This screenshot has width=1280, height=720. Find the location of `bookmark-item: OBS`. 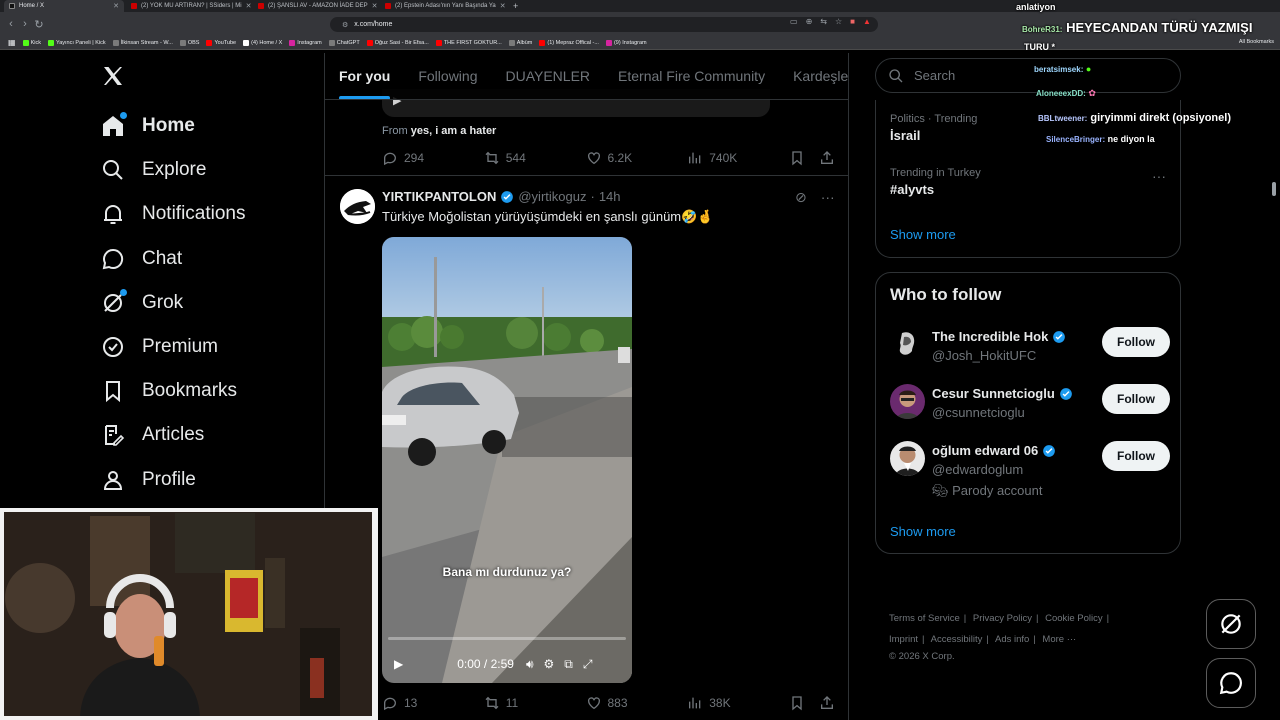

bookmark-item: OBS is located at coordinates (189, 42).